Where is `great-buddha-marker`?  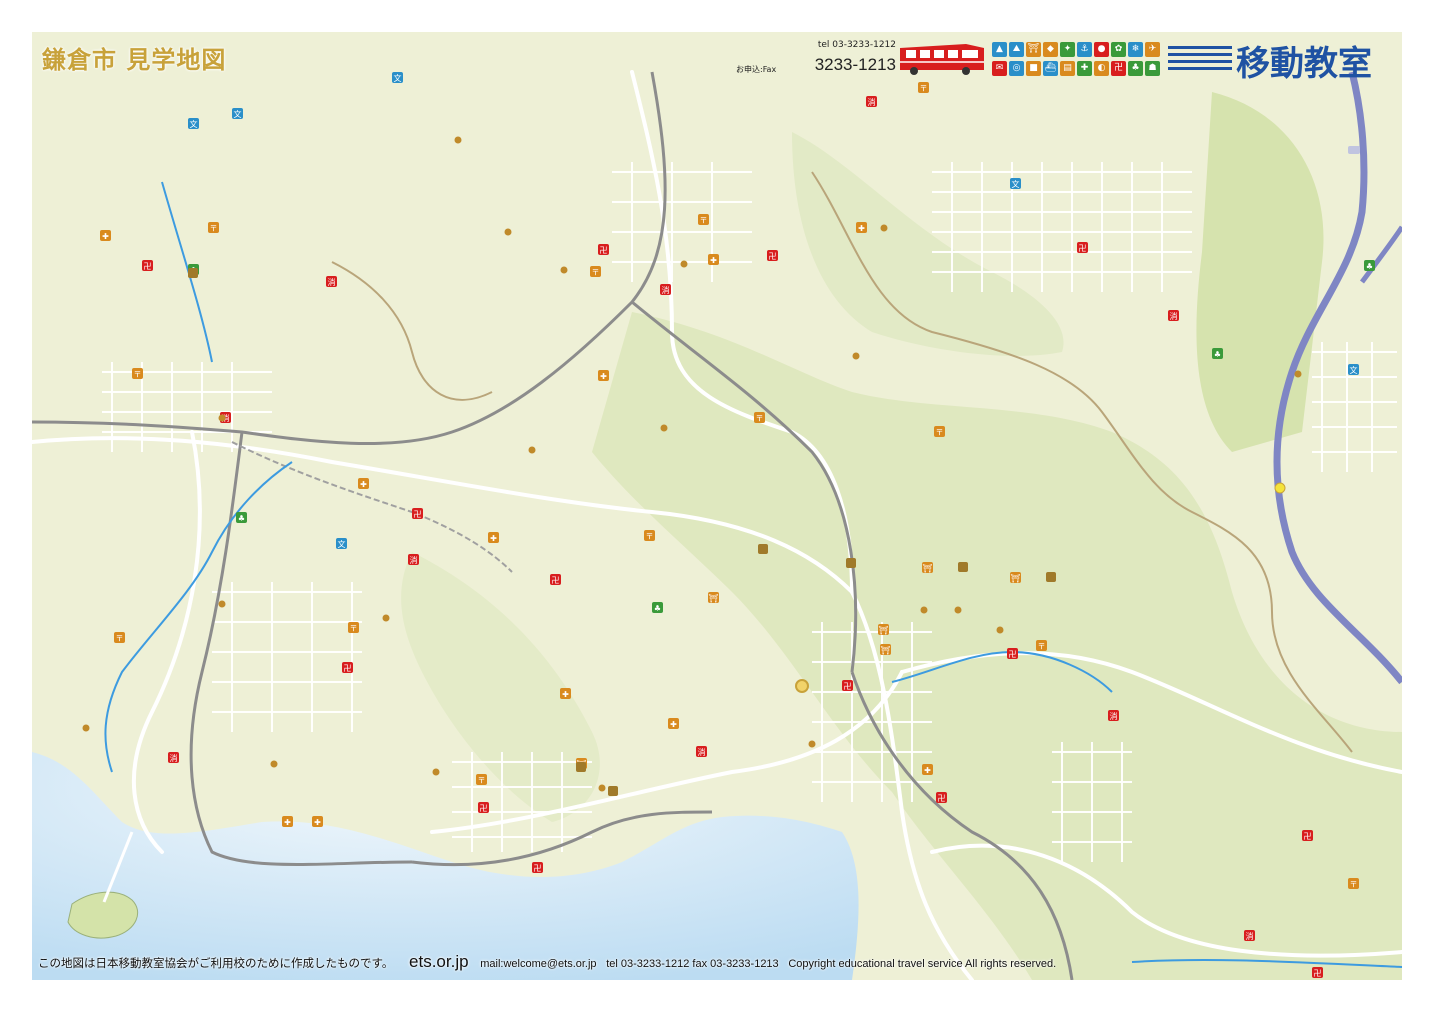 great-buddha-marker is located at coordinates (802, 686).